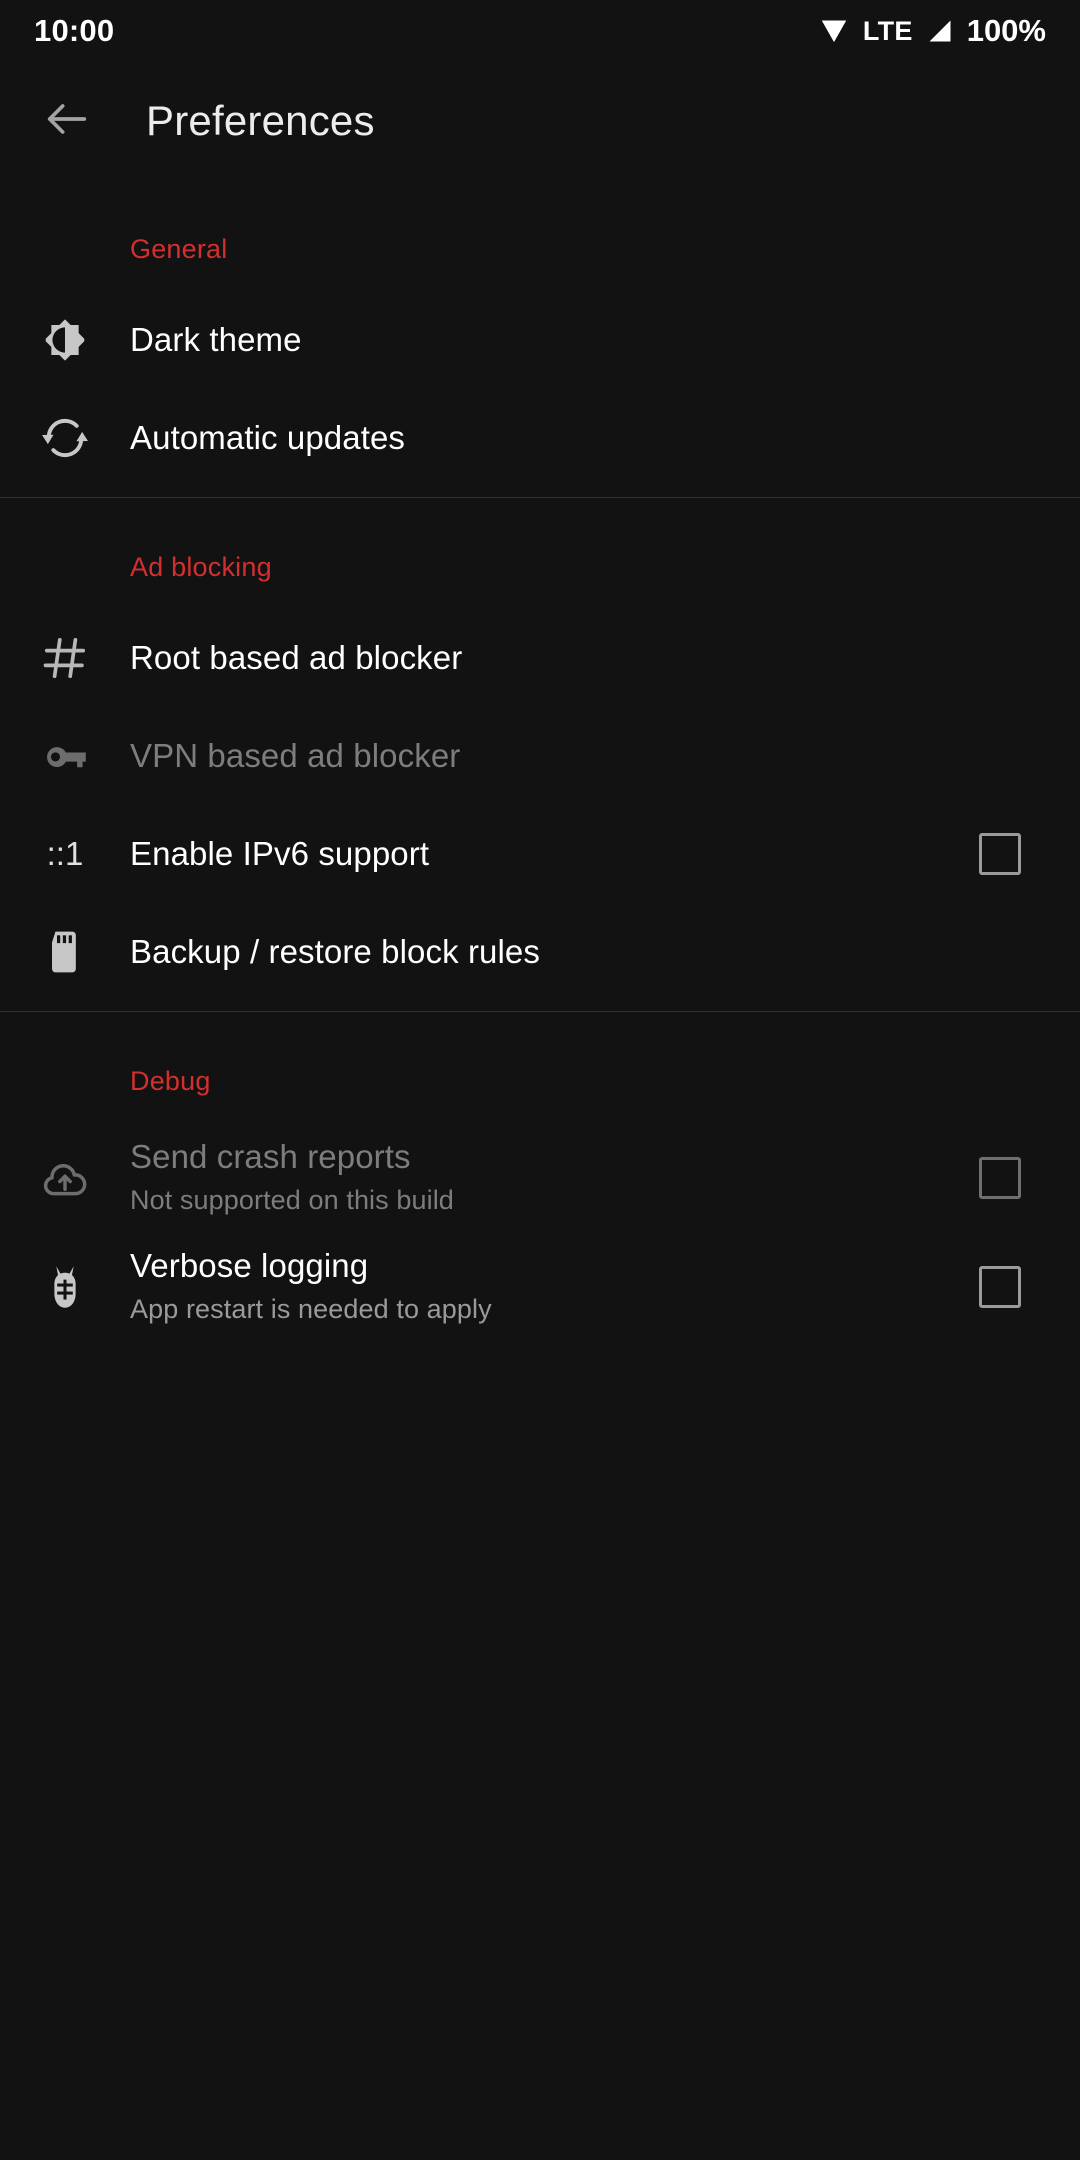 This screenshot has height=2160, width=1080. Describe the element at coordinates (549, 952) in the screenshot. I see `pref-text-backup-restore: Backup / restore block rules` at that location.